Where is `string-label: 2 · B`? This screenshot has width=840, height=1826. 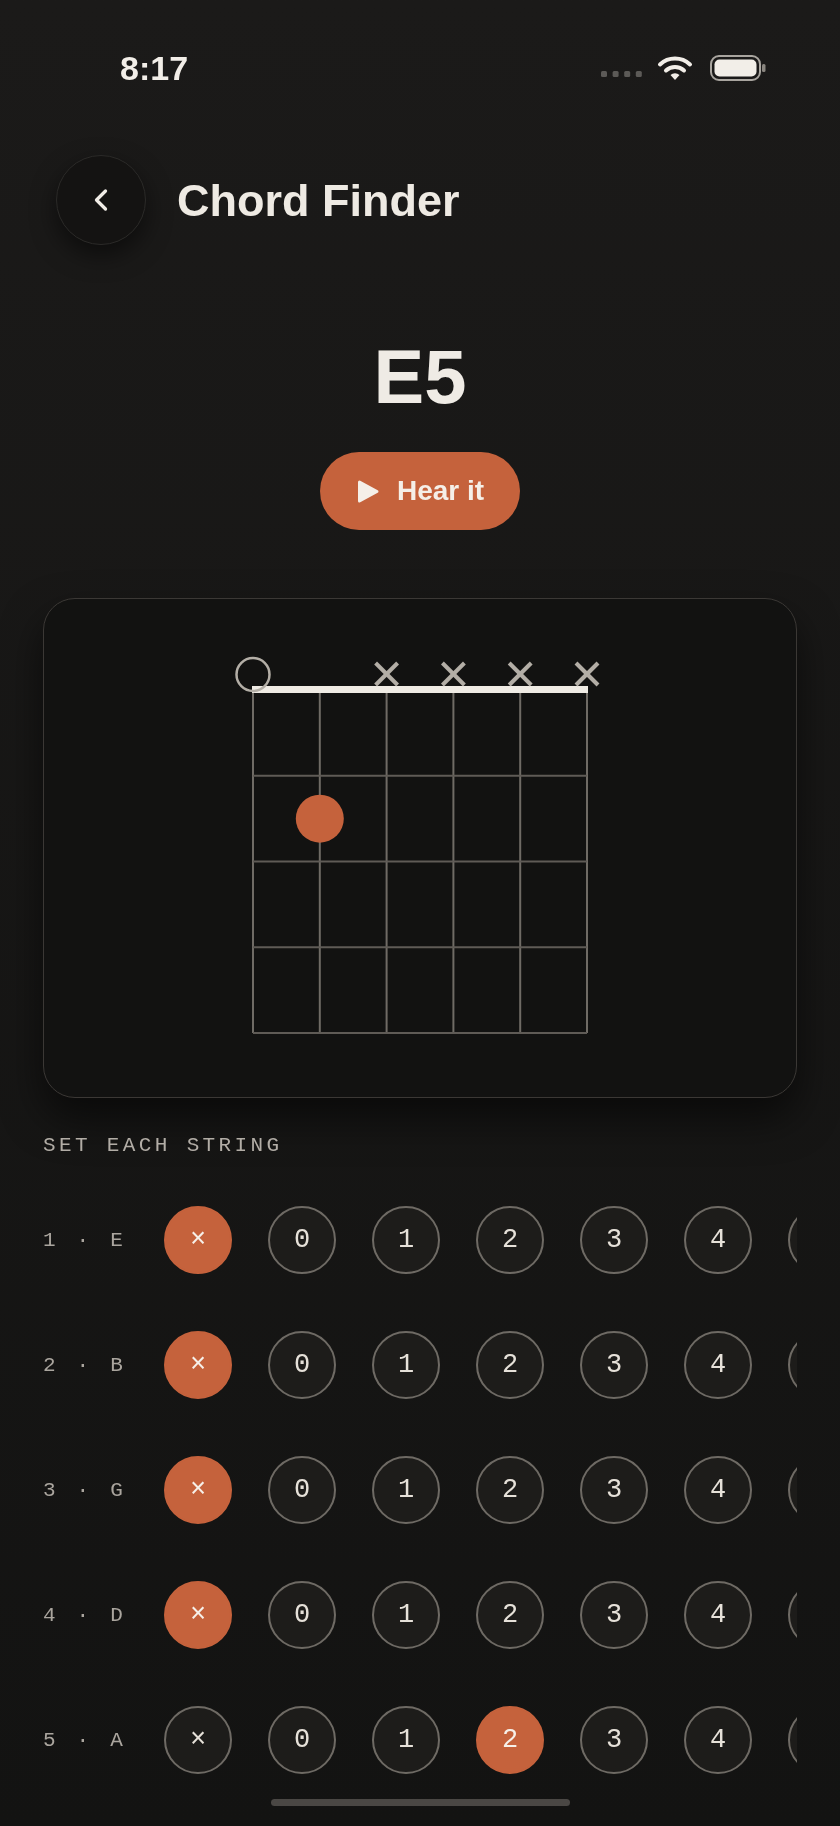
string-label: 2 · B is located at coordinates (85, 1365).